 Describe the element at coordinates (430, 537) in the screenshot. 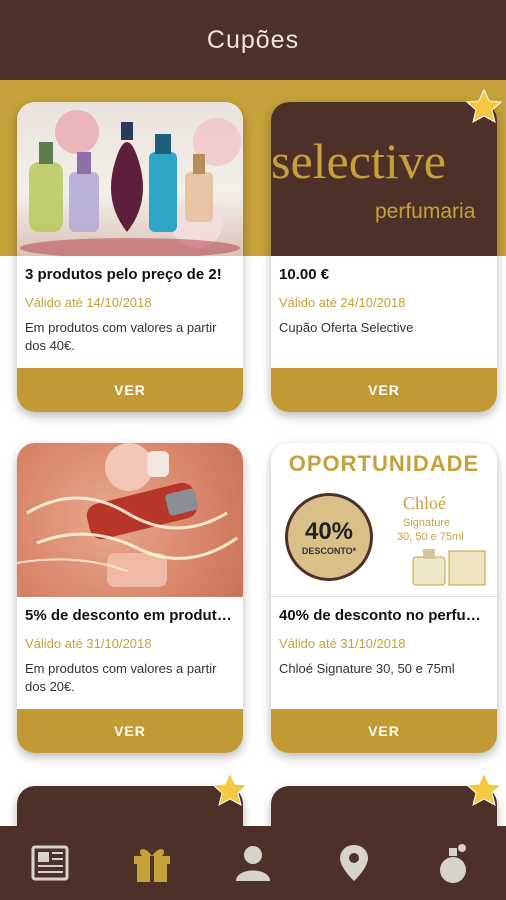

I see `product-sizes: 30, 50 e 75ml` at that location.